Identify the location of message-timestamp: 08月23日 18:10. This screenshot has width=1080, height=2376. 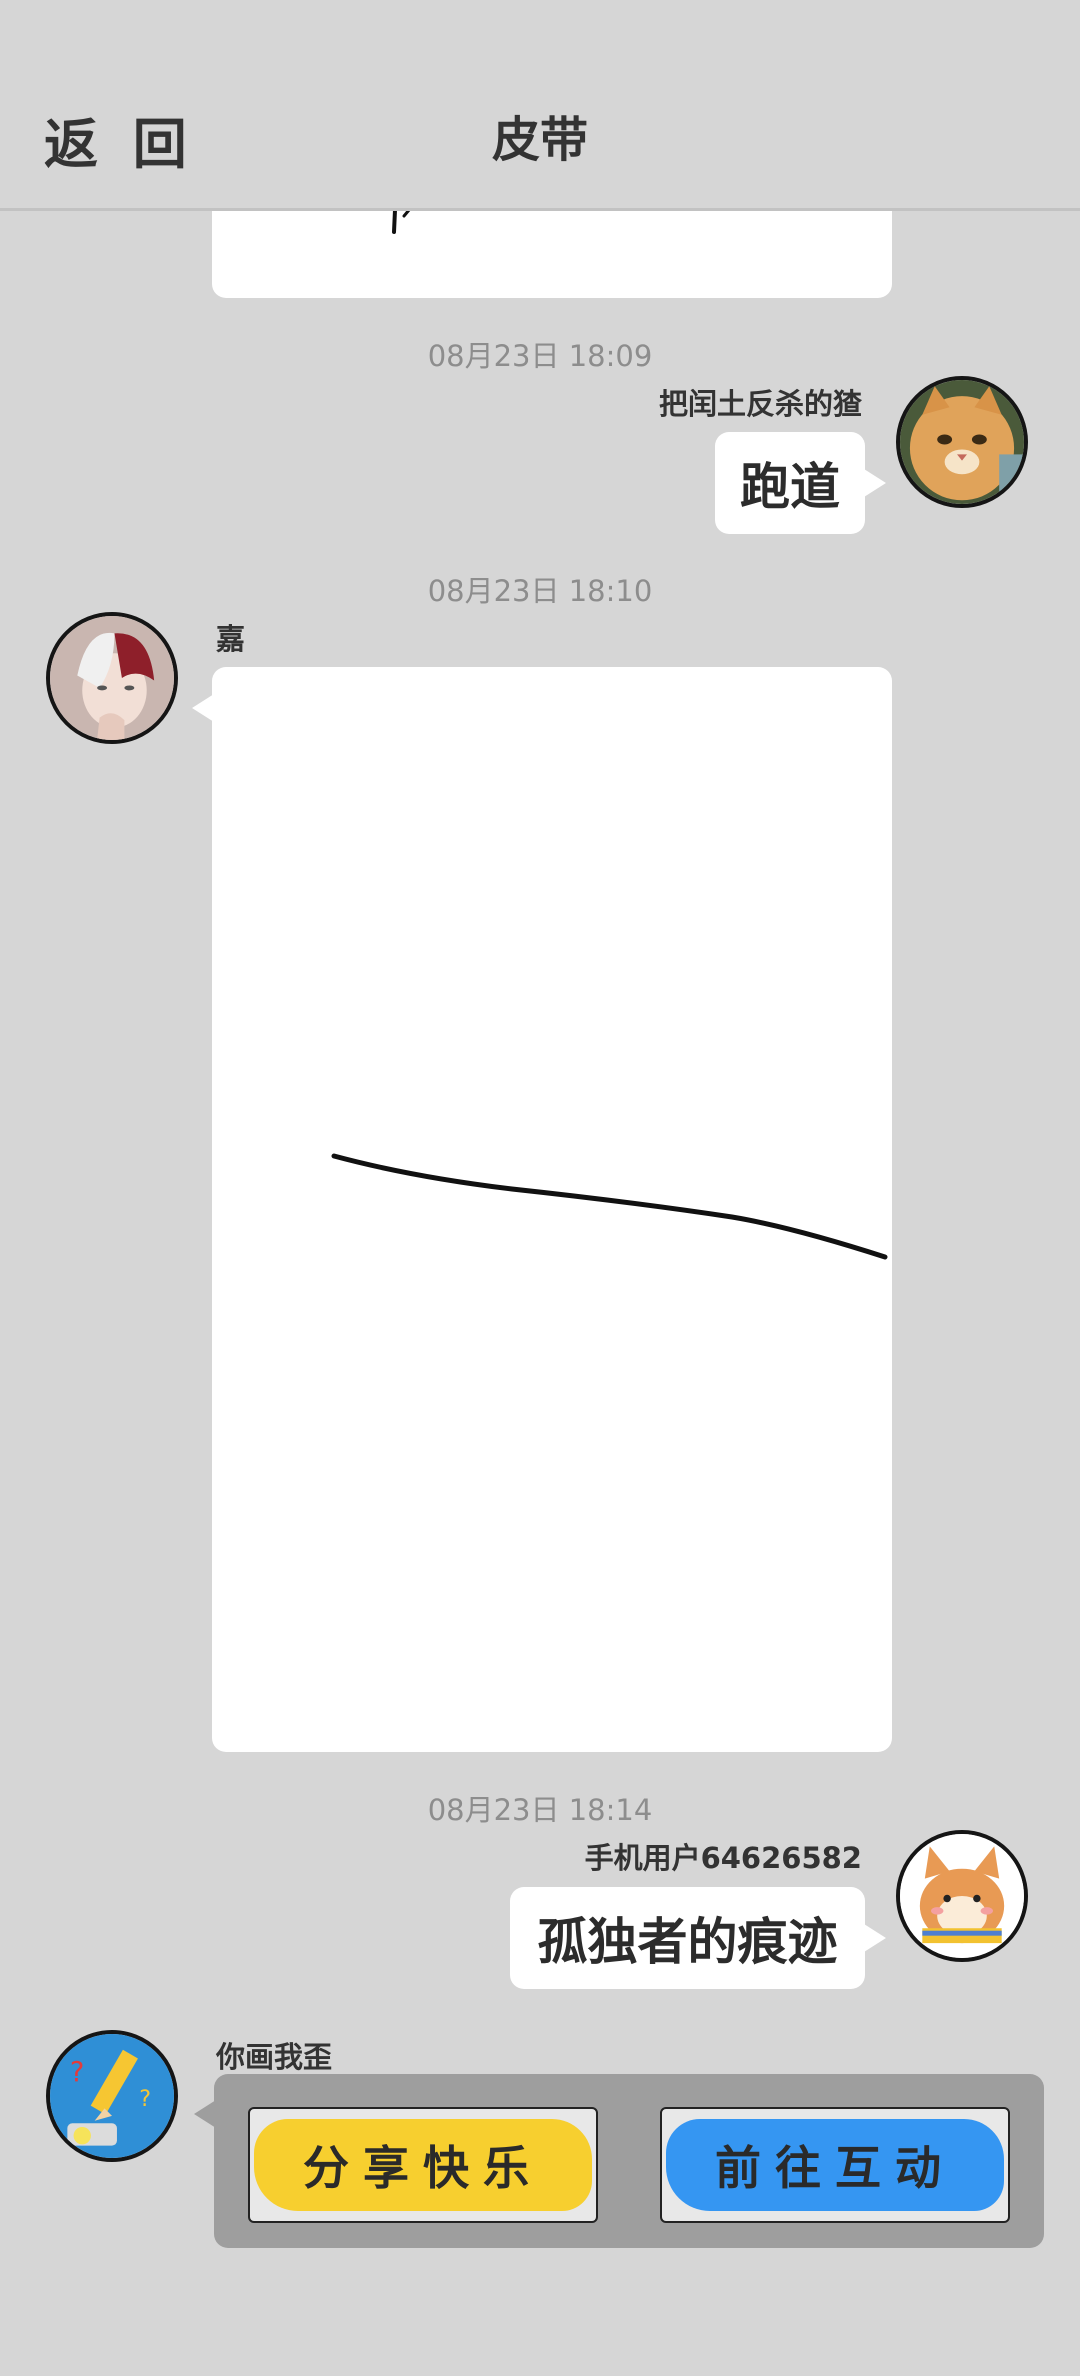
(540, 591).